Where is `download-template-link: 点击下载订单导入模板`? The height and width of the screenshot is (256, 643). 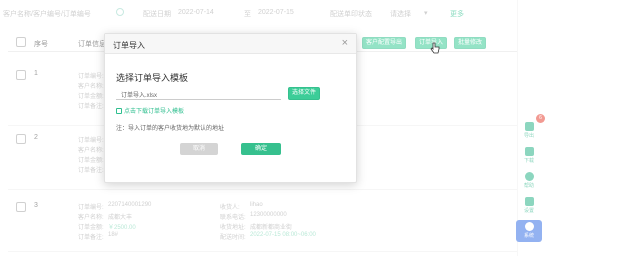 download-template-link: 点击下载订单导入模板 is located at coordinates (150, 110).